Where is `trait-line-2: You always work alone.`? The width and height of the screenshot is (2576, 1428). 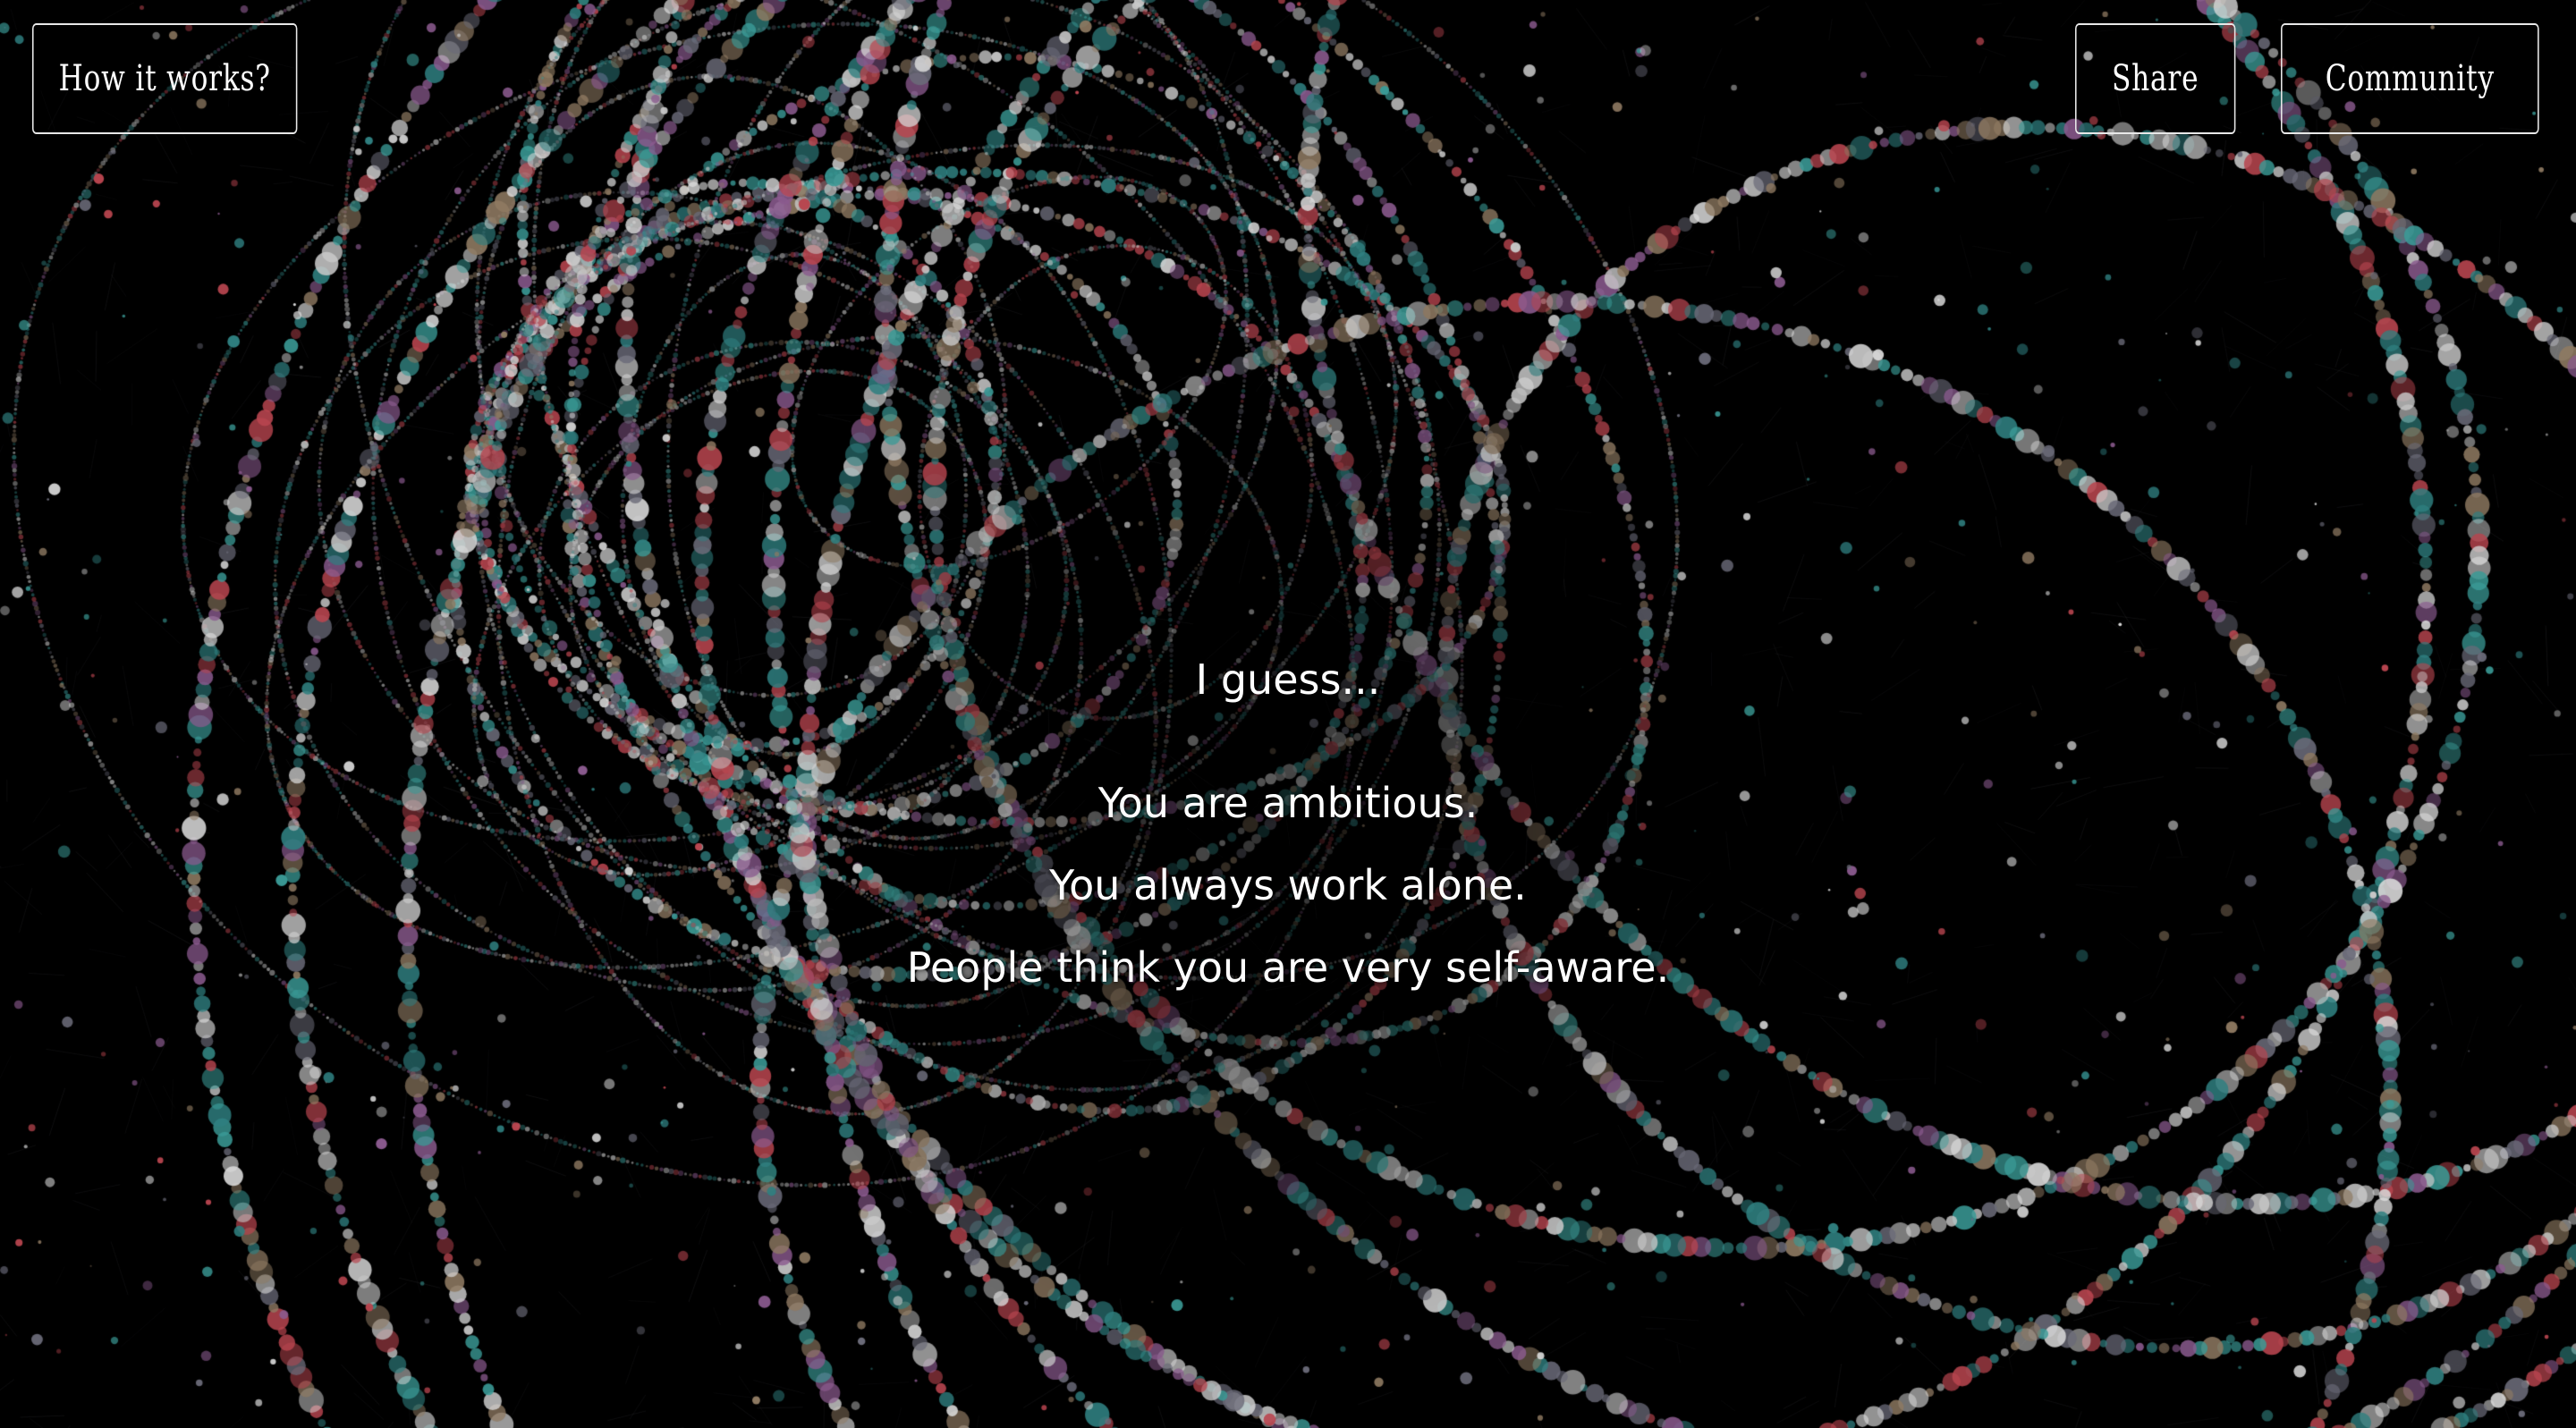 trait-line-2: You always work alone. is located at coordinates (1288, 885).